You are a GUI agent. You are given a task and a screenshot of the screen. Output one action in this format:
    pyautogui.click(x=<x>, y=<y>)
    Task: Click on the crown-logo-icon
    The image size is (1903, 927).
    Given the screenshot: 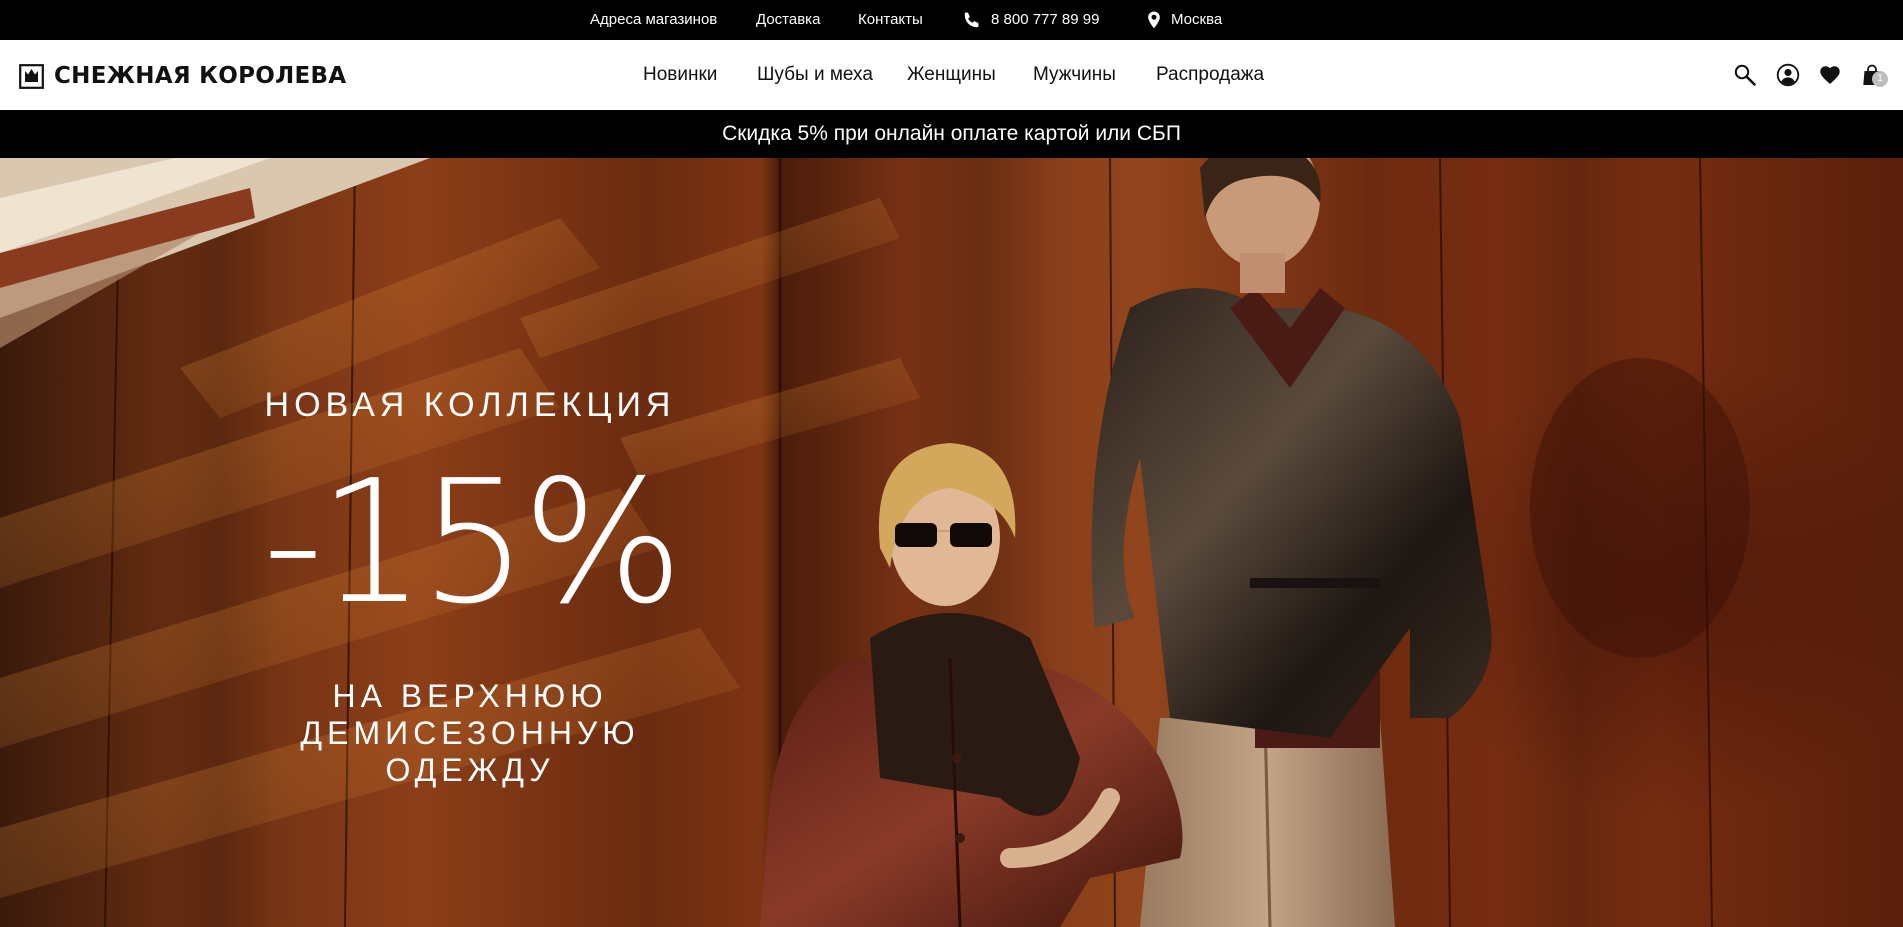 What is the action you would take?
    pyautogui.click(x=31, y=76)
    